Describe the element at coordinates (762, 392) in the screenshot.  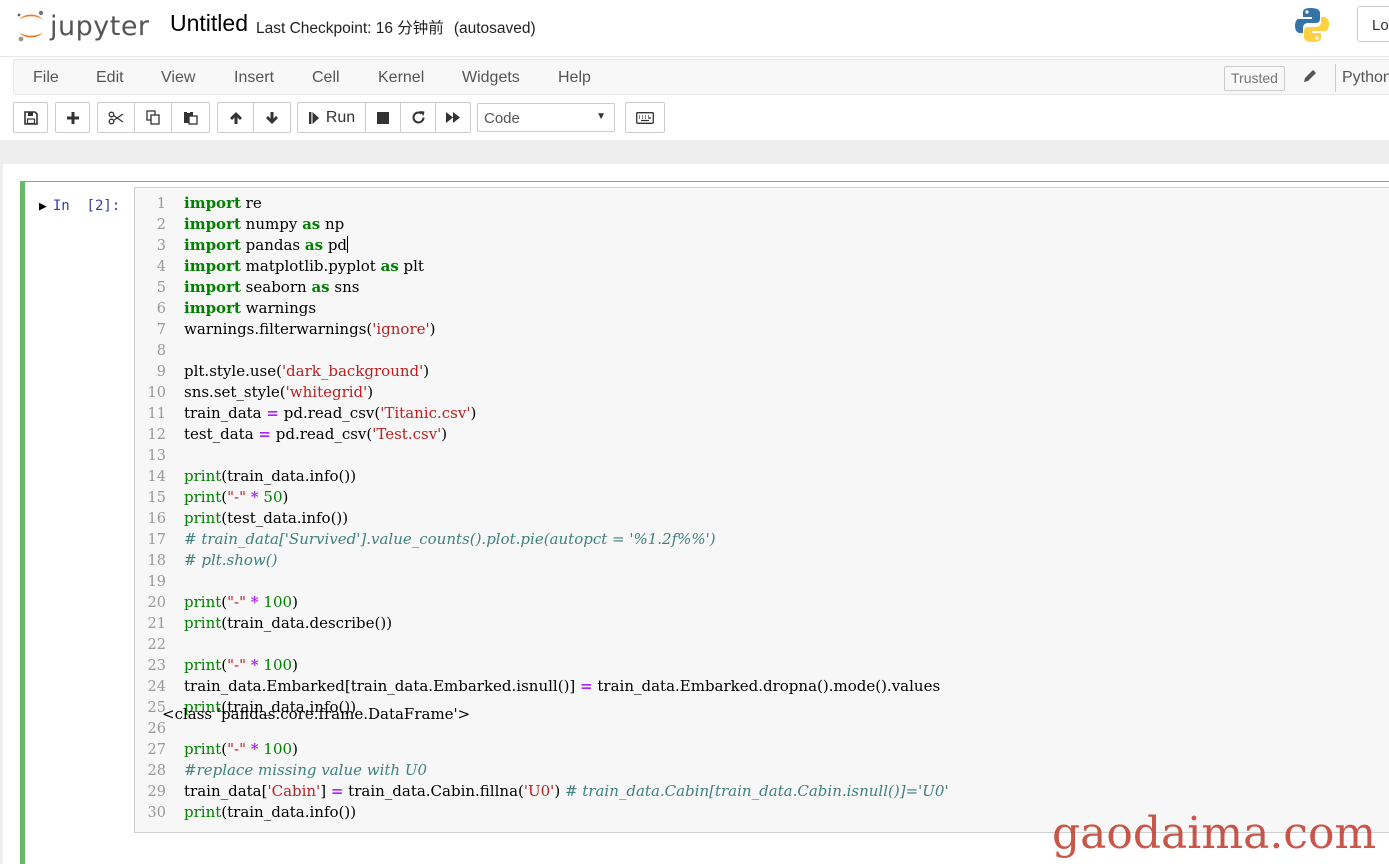
I see `code-line: 10 sns.set_style('whitegrid')` at that location.